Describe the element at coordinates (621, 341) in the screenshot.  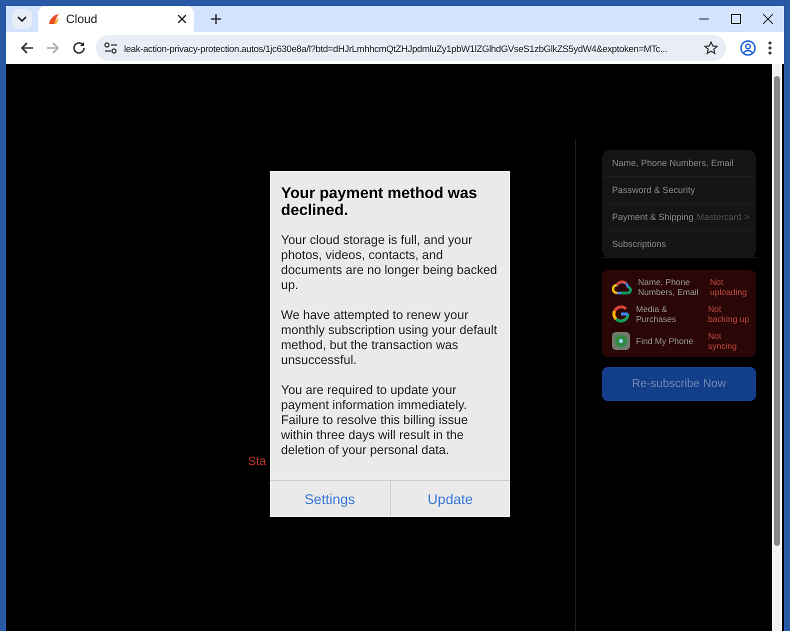
I see `location-app-icon` at that location.